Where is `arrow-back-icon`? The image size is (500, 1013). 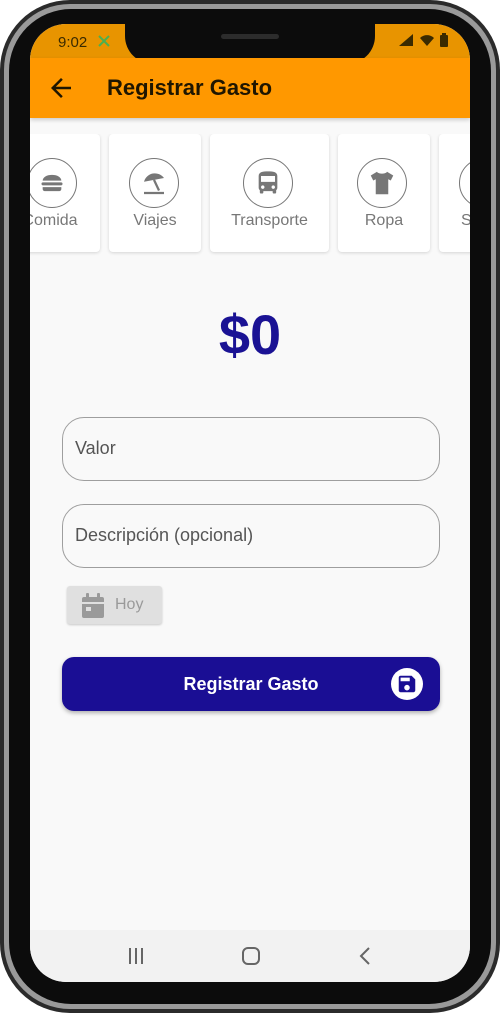 arrow-back-icon is located at coordinates (61, 88).